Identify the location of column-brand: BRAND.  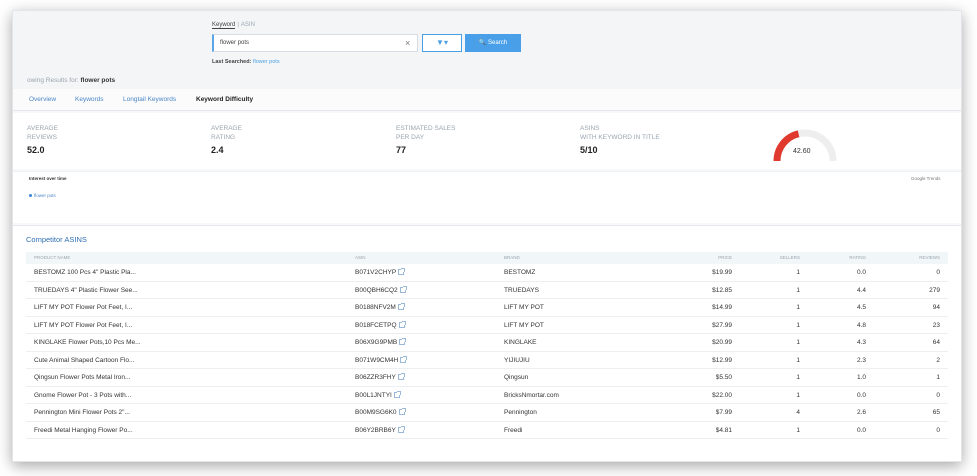
(512, 257).